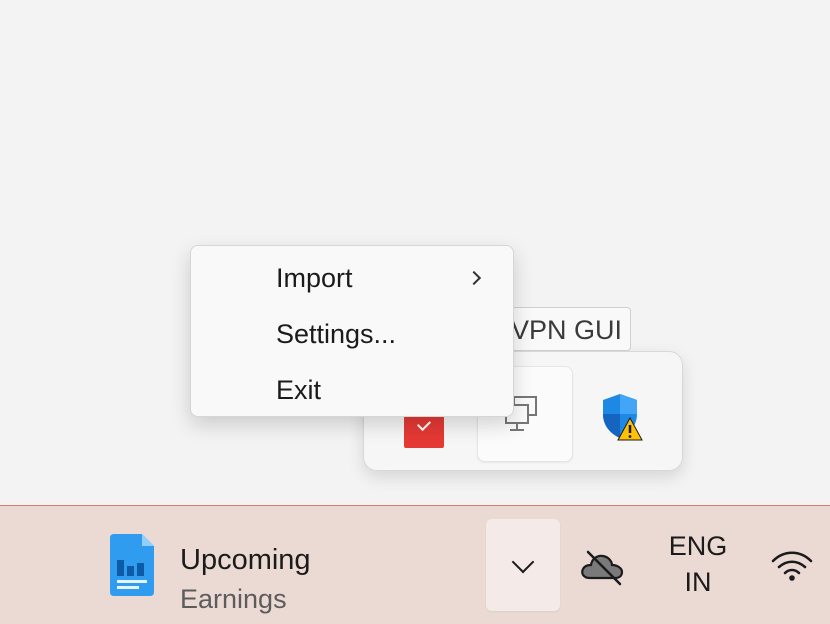 The image size is (830, 624). Describe the element at coordinates (623, 417) in the screenshot. I see `windows-security-warning-icon` at that location.